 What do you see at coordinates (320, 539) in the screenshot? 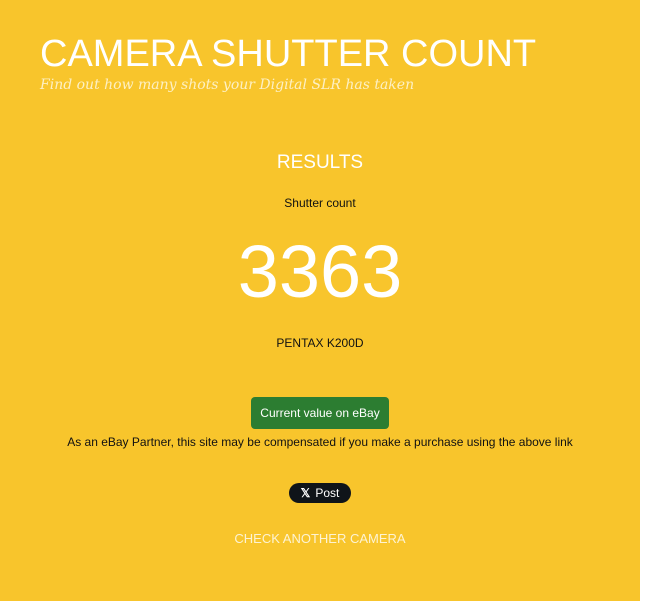
I see `check-another-camera-link: CHECK ANOTHER CAMERA` at bounding box center [320, 539].